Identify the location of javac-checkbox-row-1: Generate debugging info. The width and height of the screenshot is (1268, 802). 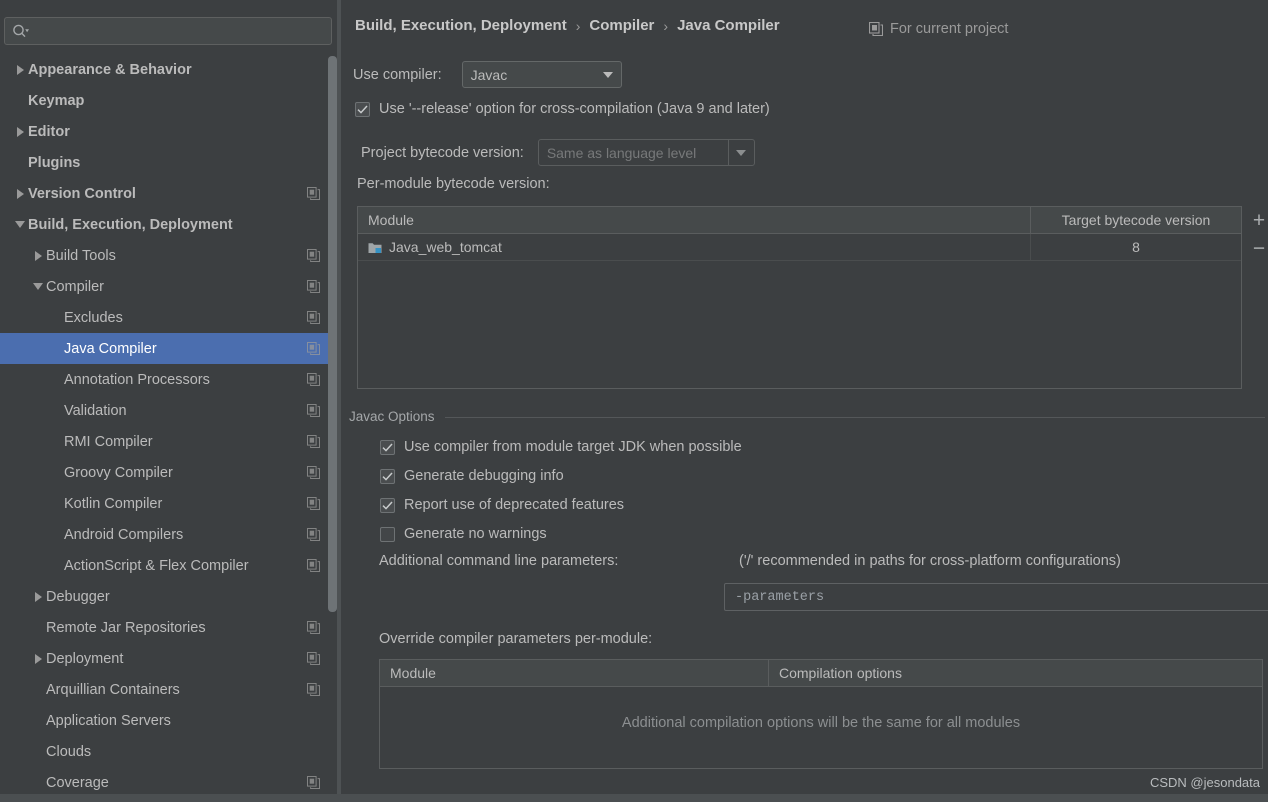
(472, 476).